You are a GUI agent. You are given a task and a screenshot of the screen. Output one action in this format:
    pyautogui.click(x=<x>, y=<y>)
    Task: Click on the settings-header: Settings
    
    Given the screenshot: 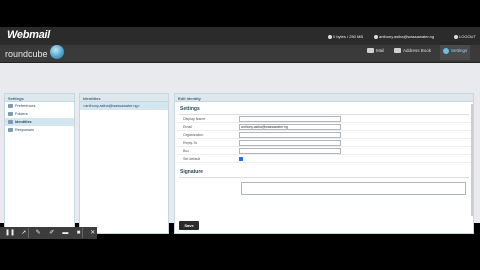 What is the action you would take?
    pyautogui.click(x=39, y=98)
    